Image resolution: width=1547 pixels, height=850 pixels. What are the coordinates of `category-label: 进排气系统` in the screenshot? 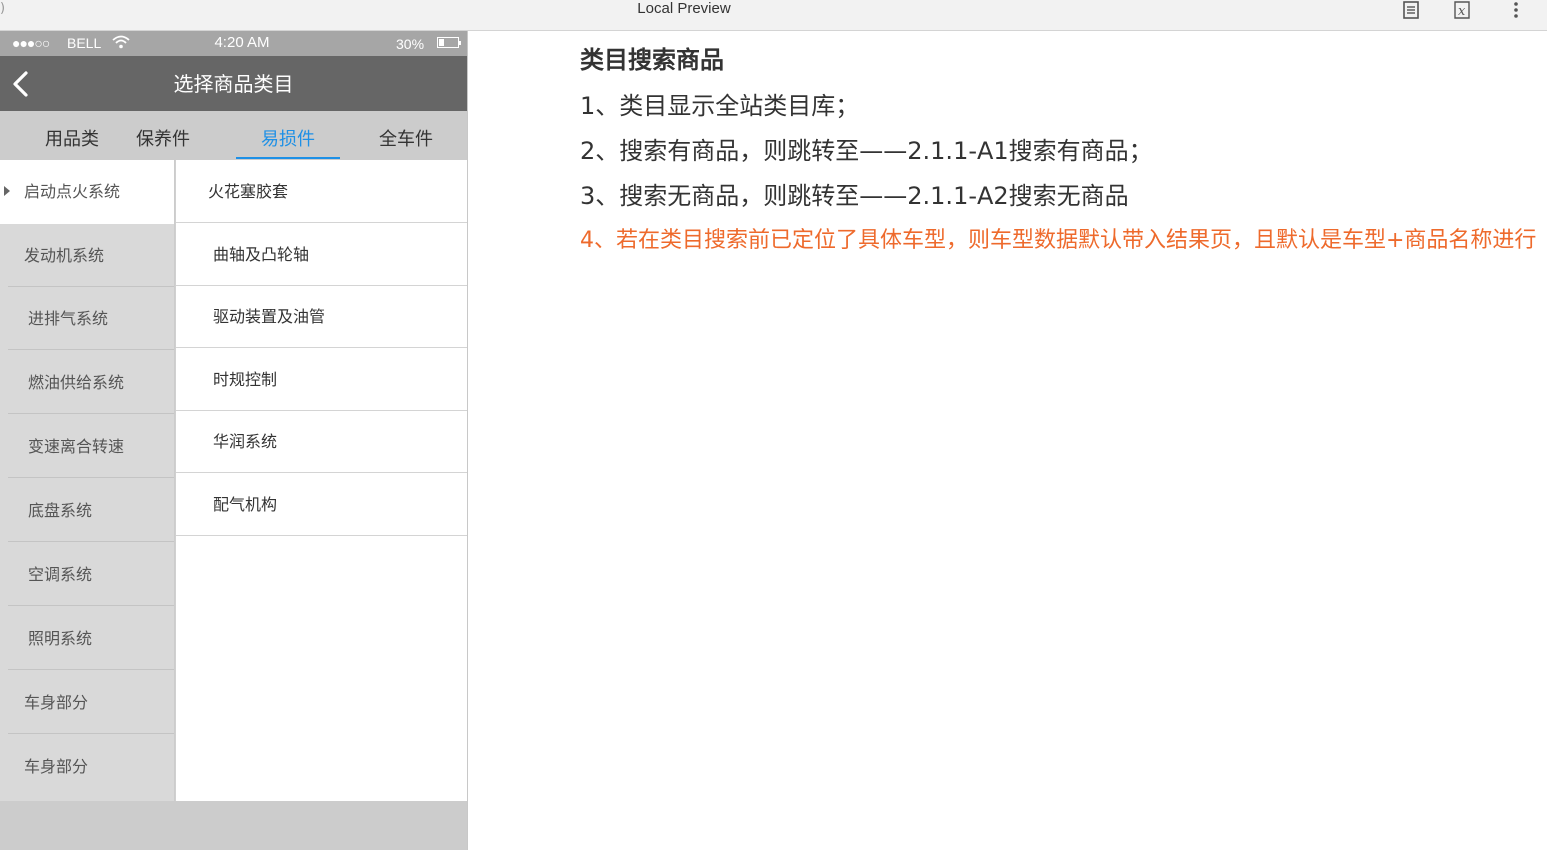 It's located at (68, 318).